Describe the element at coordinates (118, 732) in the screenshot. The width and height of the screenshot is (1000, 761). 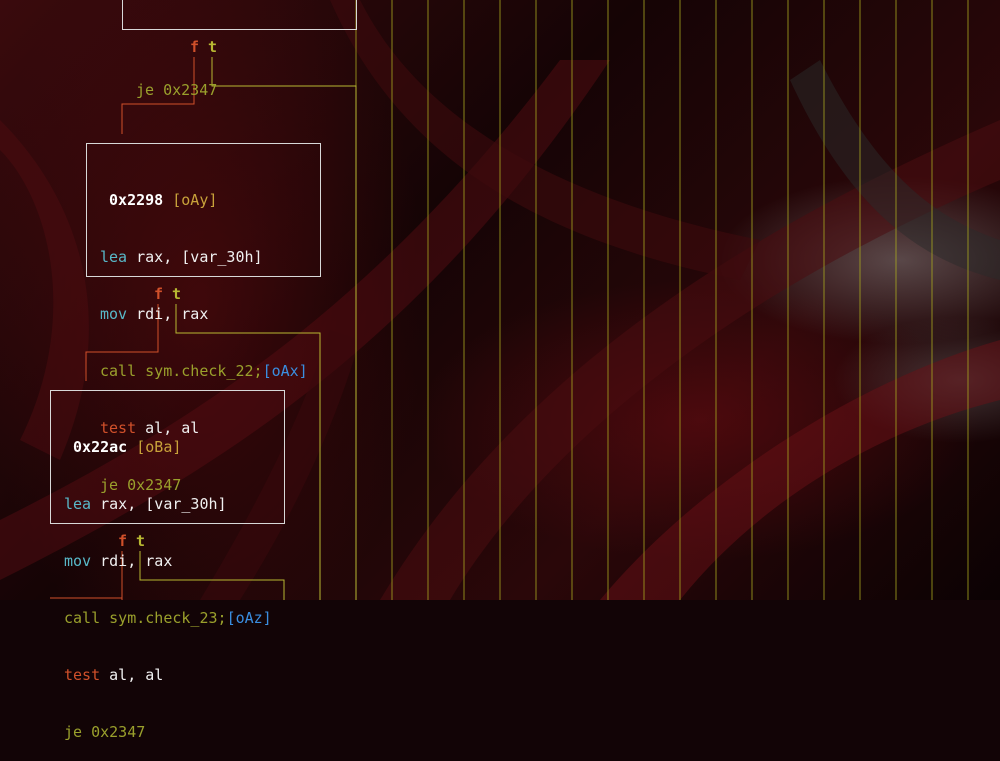
I see `operands: 0x2347` at that location.